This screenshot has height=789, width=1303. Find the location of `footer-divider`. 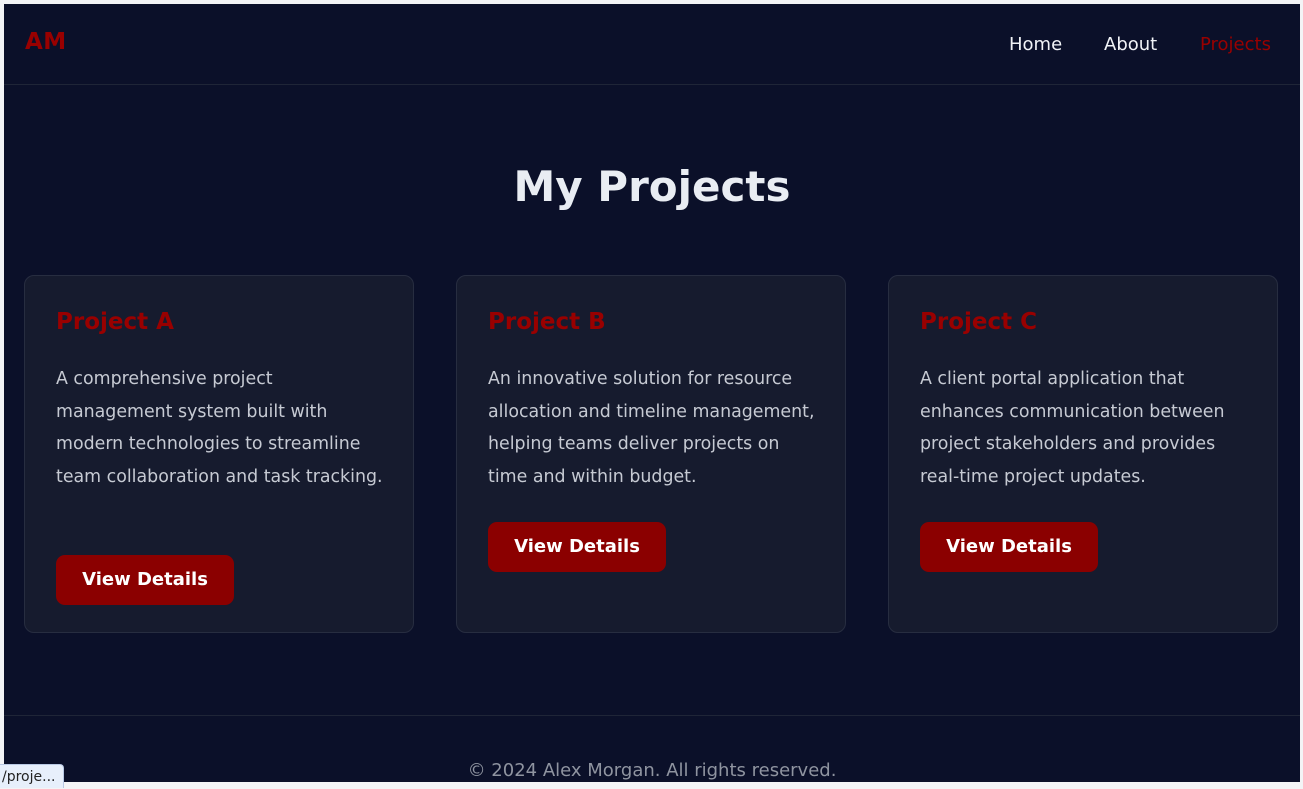

footer-divider is located at coordinates (652, 715).